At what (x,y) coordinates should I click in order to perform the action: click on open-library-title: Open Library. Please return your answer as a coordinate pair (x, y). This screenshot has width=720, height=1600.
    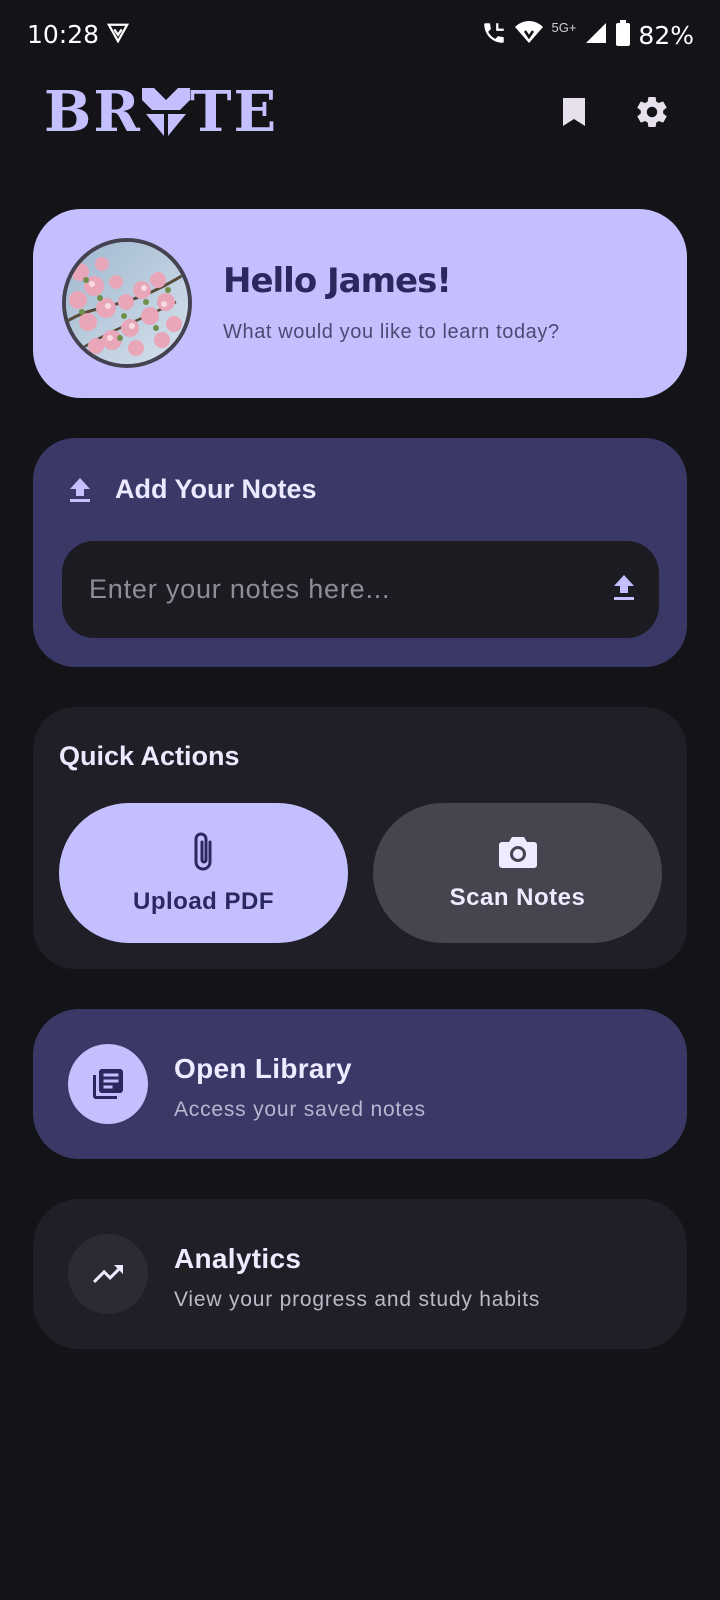
    Looking at the image, I should click on (263, 1068).